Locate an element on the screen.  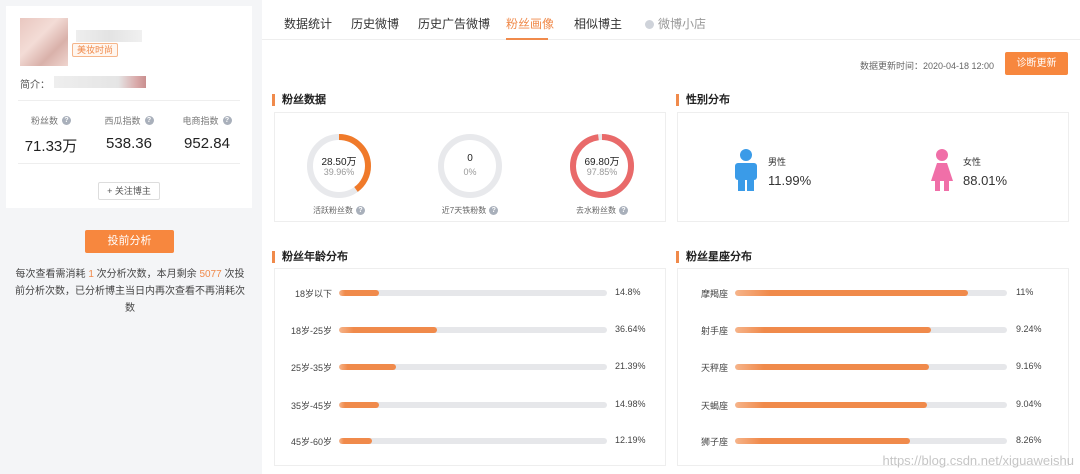
bar-label: 25岁-35岁 is located at coordinates (311, 368).